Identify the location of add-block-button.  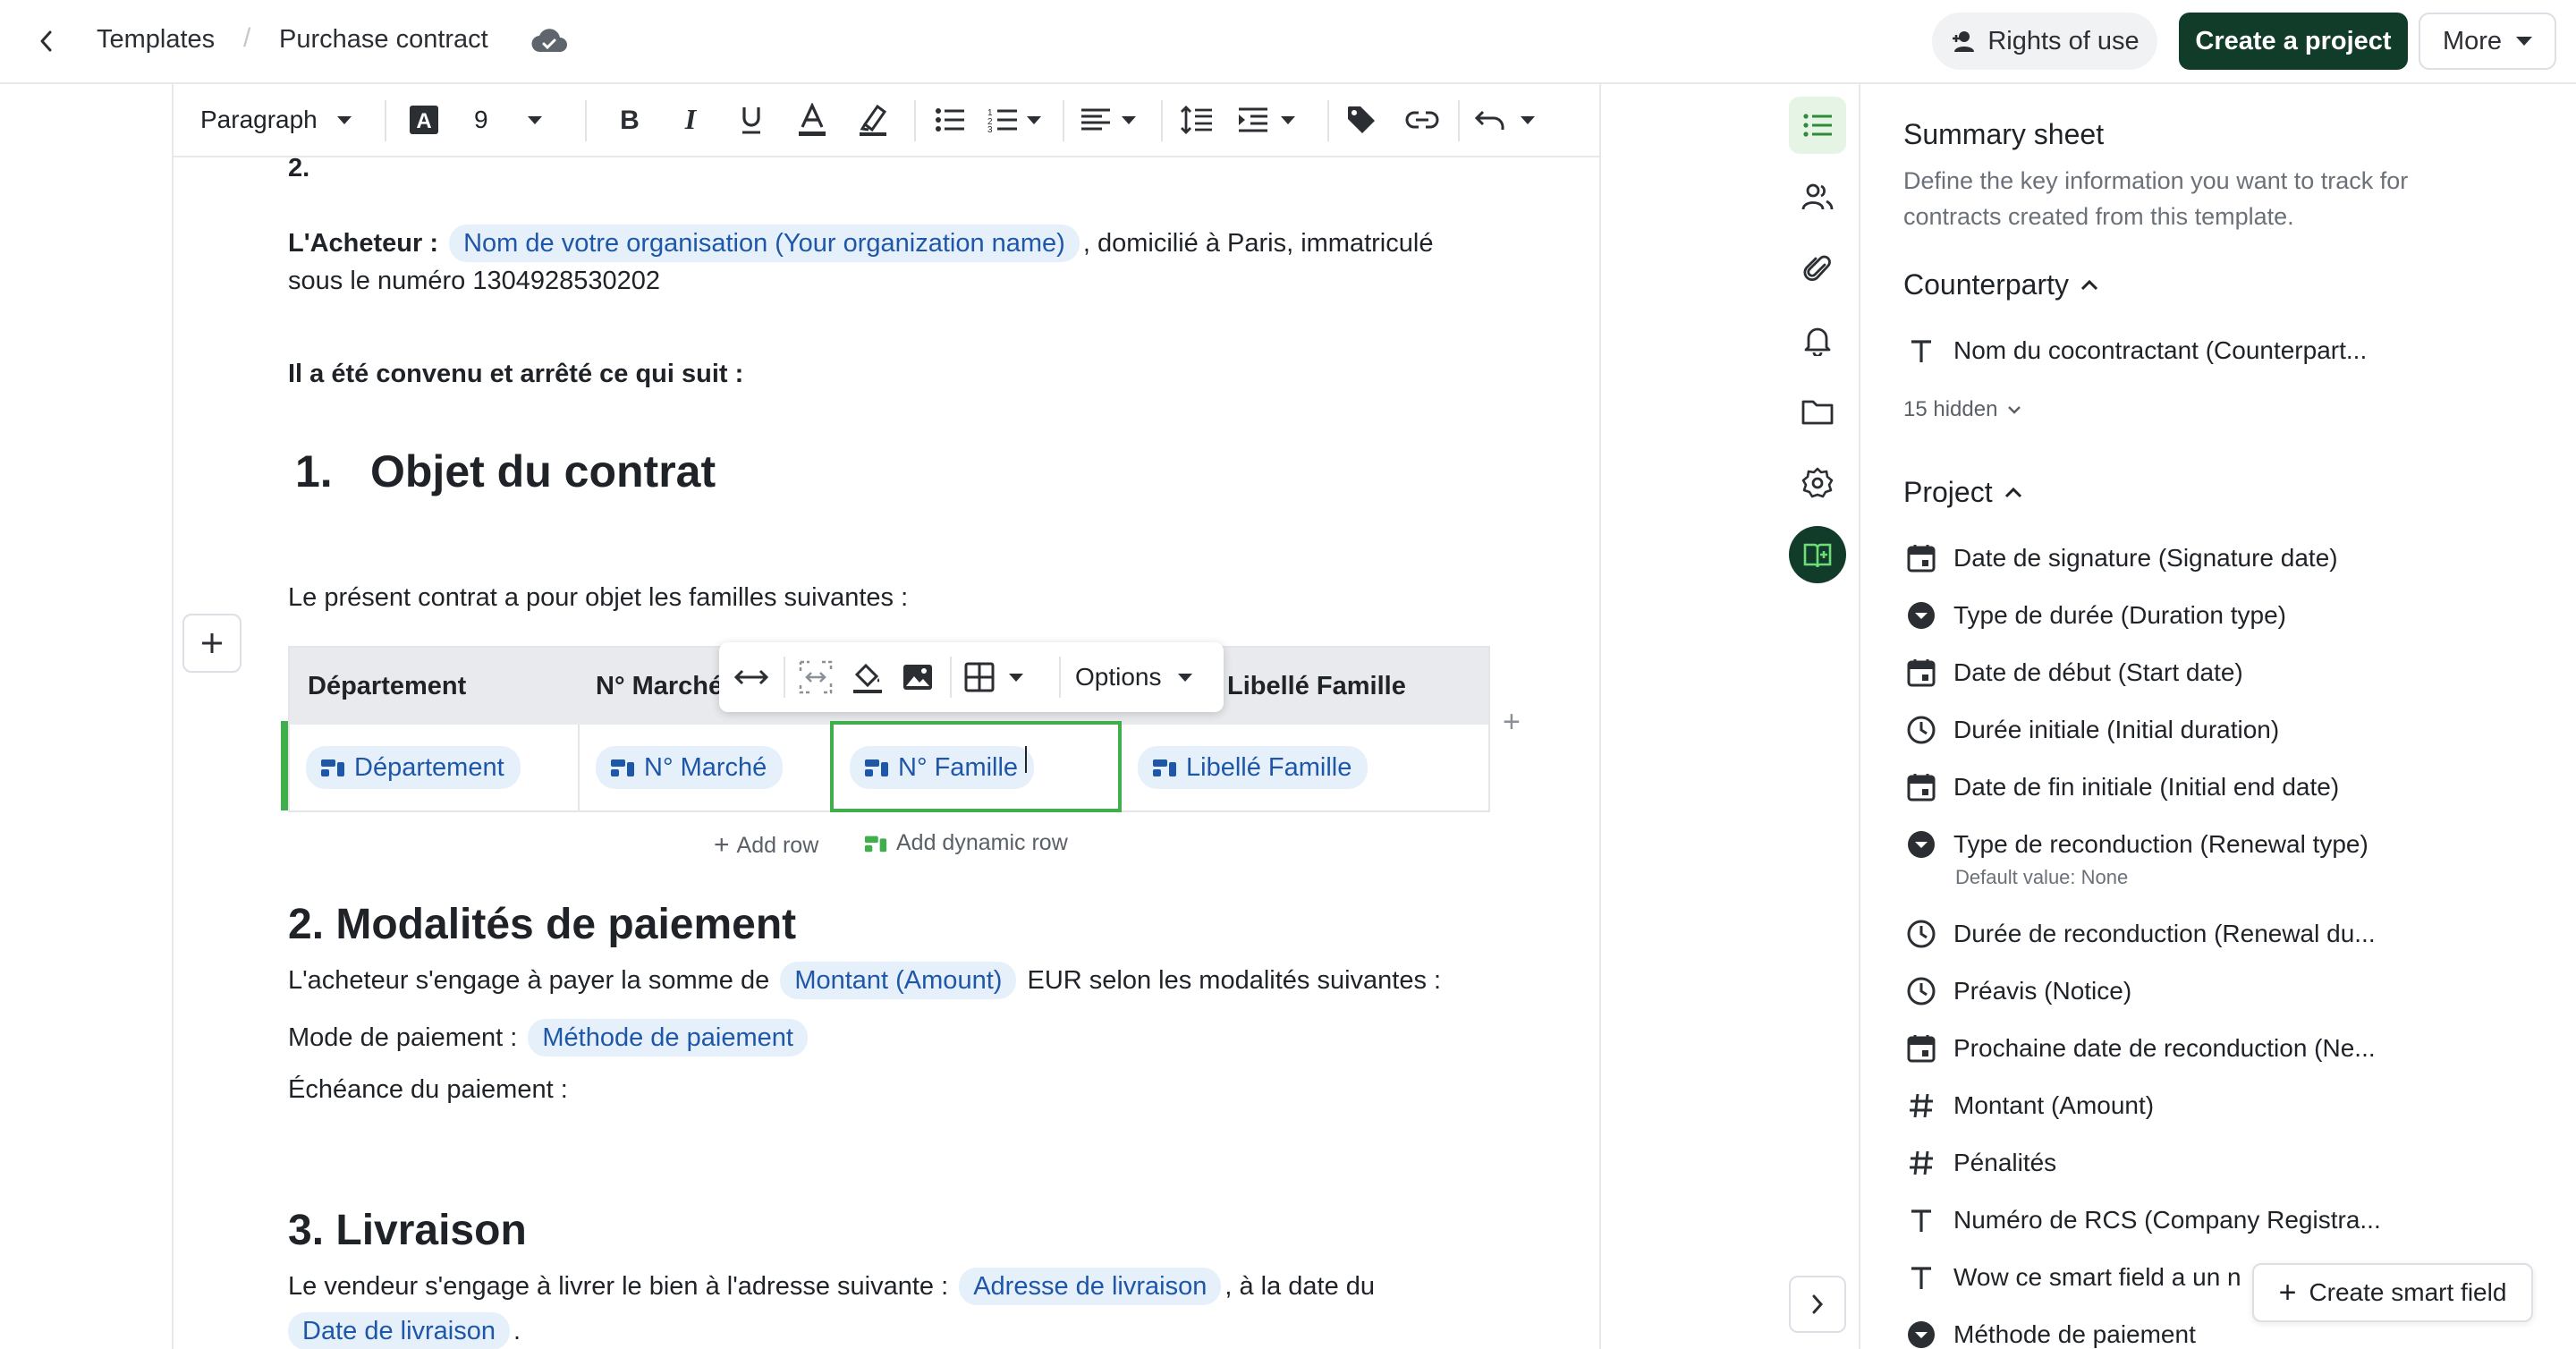
(212, 643).